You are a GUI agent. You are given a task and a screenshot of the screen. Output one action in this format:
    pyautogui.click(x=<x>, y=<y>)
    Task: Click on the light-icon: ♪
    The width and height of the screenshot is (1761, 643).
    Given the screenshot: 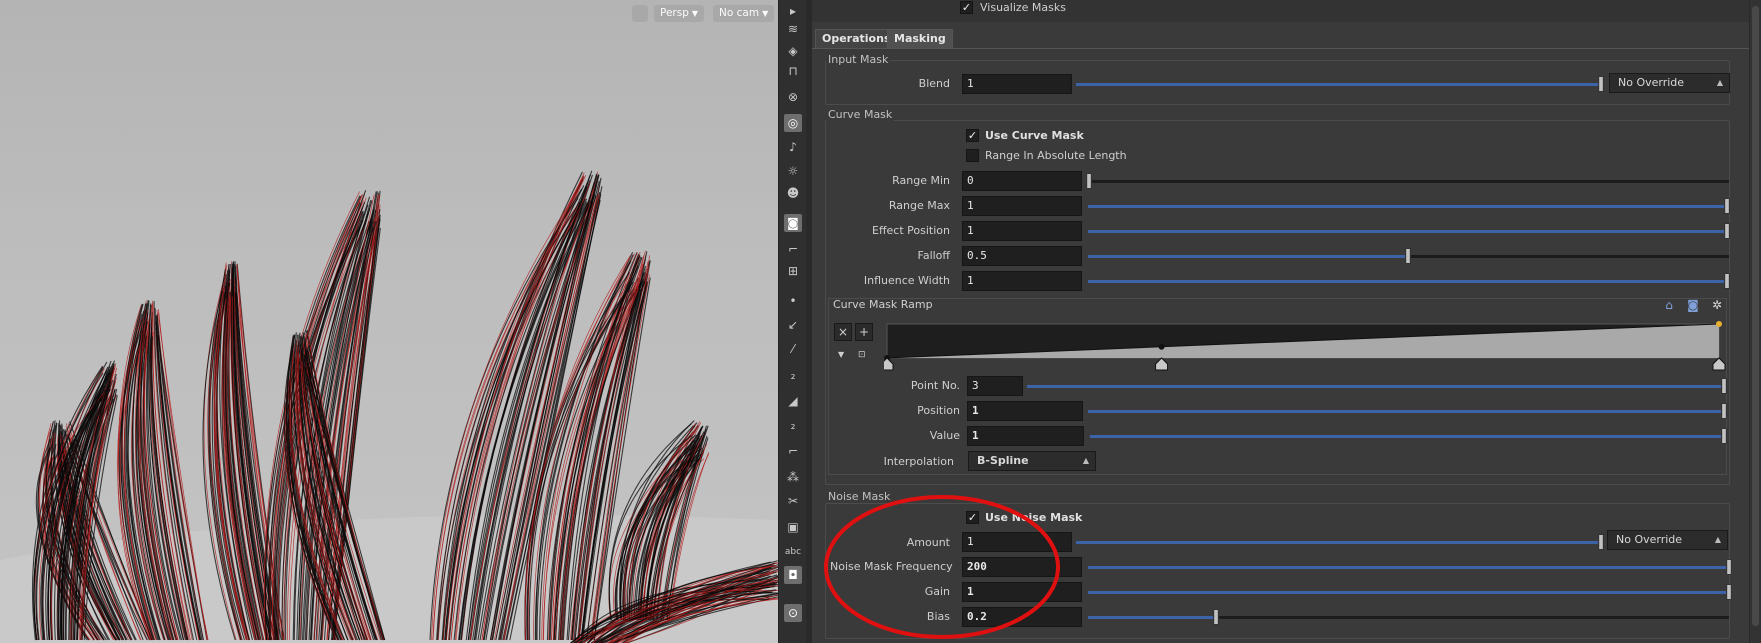 What is the action you would take?
    pyautogui.click(x=793, y=147)
    